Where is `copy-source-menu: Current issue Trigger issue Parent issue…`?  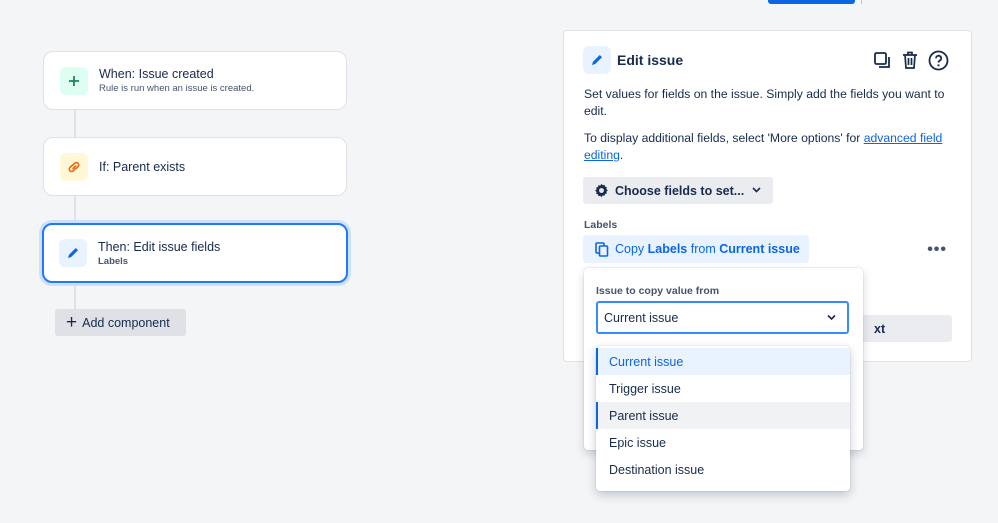
copy-source-menu: Current issue Trigger issue Parent issue… is located at coordinates (723, 418).